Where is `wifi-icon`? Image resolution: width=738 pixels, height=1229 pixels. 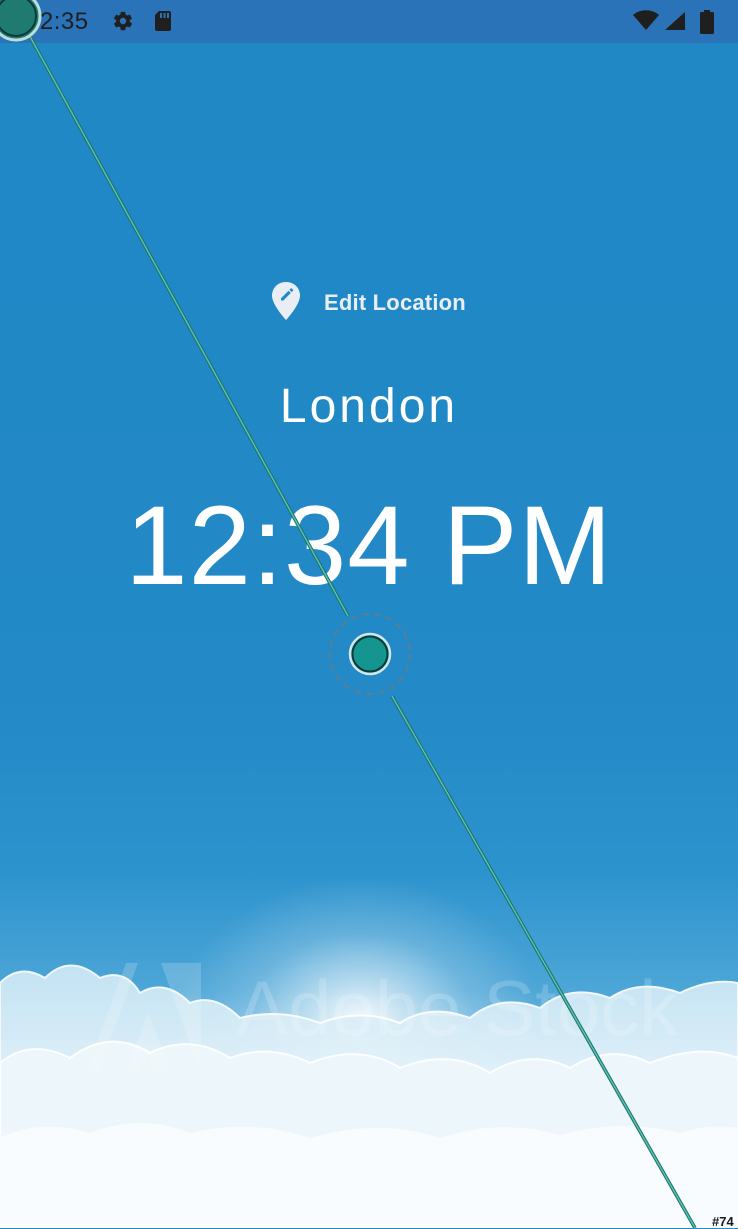
wifi-icon is located at coordinates (646, 23).